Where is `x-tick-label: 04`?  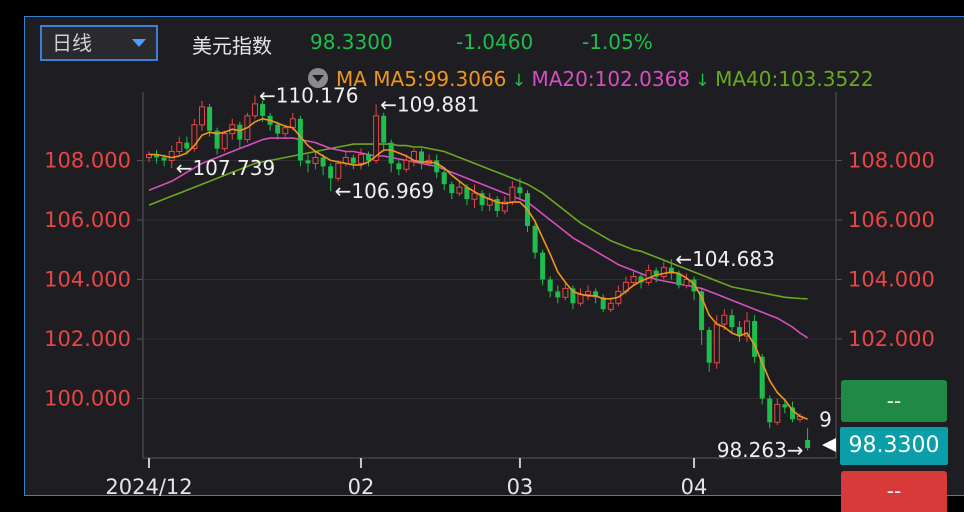
x-tick-label: 04 is located at coordinates (694, 487).